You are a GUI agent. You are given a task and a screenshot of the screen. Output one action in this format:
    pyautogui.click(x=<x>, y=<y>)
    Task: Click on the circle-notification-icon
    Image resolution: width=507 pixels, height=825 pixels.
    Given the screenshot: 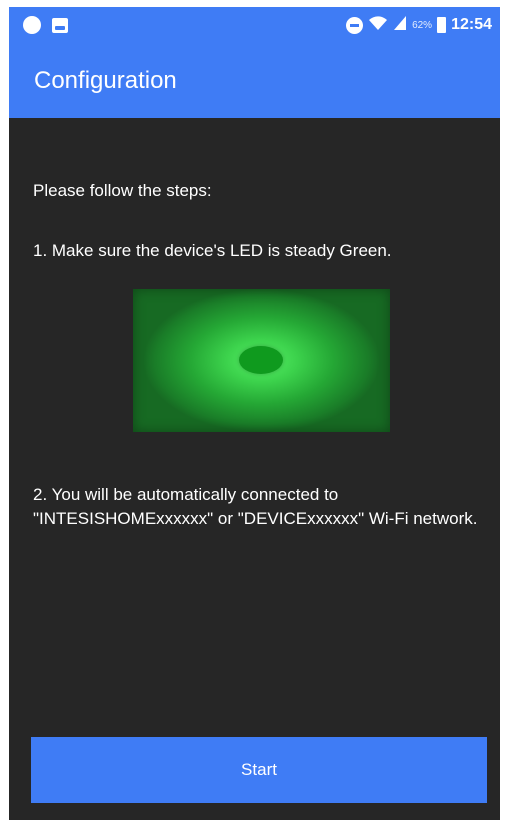 What is the action you would take?
    pyautogui.click(x=32, y=25)
    